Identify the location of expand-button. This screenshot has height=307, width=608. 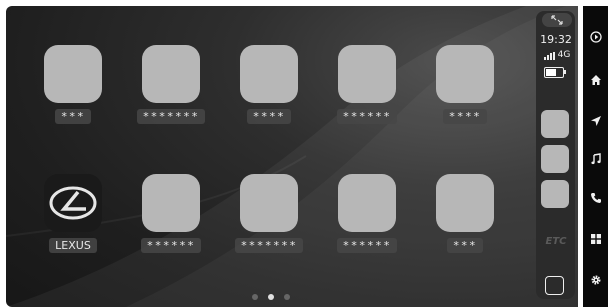
(557, 20).